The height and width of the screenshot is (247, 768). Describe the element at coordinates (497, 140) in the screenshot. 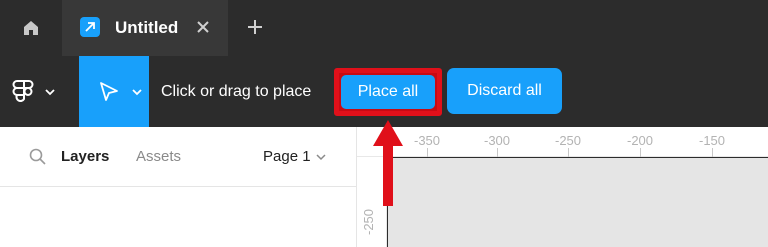

I see `ruler-tick-label: -300` at that location.